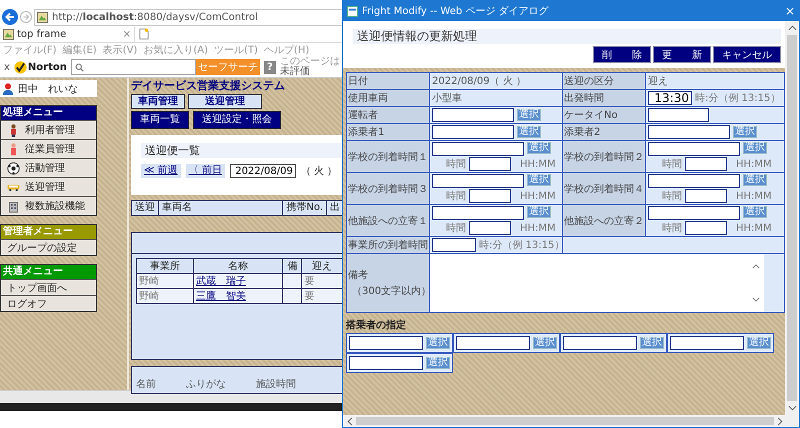 The height and width of the screenshot is (428, 800). I want to click on menu-item: ツール(T), so click(236, 50).